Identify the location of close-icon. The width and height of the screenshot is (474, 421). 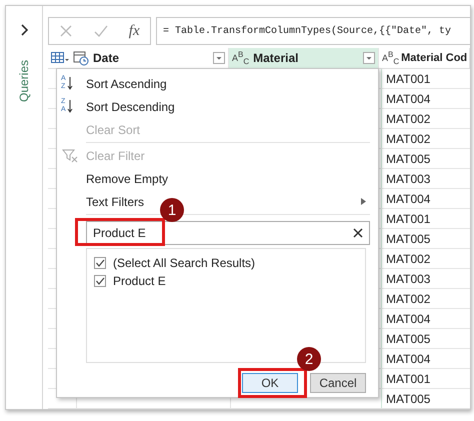
(358, 233).